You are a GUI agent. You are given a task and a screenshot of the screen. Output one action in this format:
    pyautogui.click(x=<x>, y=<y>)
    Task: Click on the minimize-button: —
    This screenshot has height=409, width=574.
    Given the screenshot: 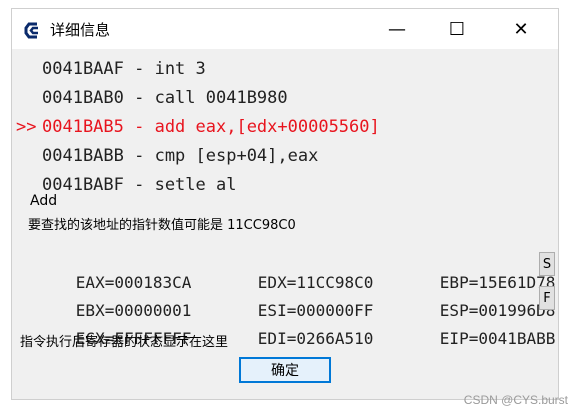 What is the action you would take?
    pyautogui.click(x=397, y=29)
    